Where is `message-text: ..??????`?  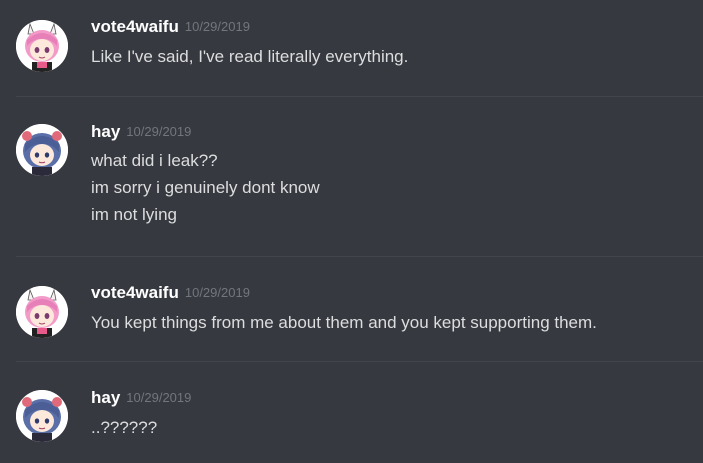
message-text: ..?????? is located at coordinates (124, 427).